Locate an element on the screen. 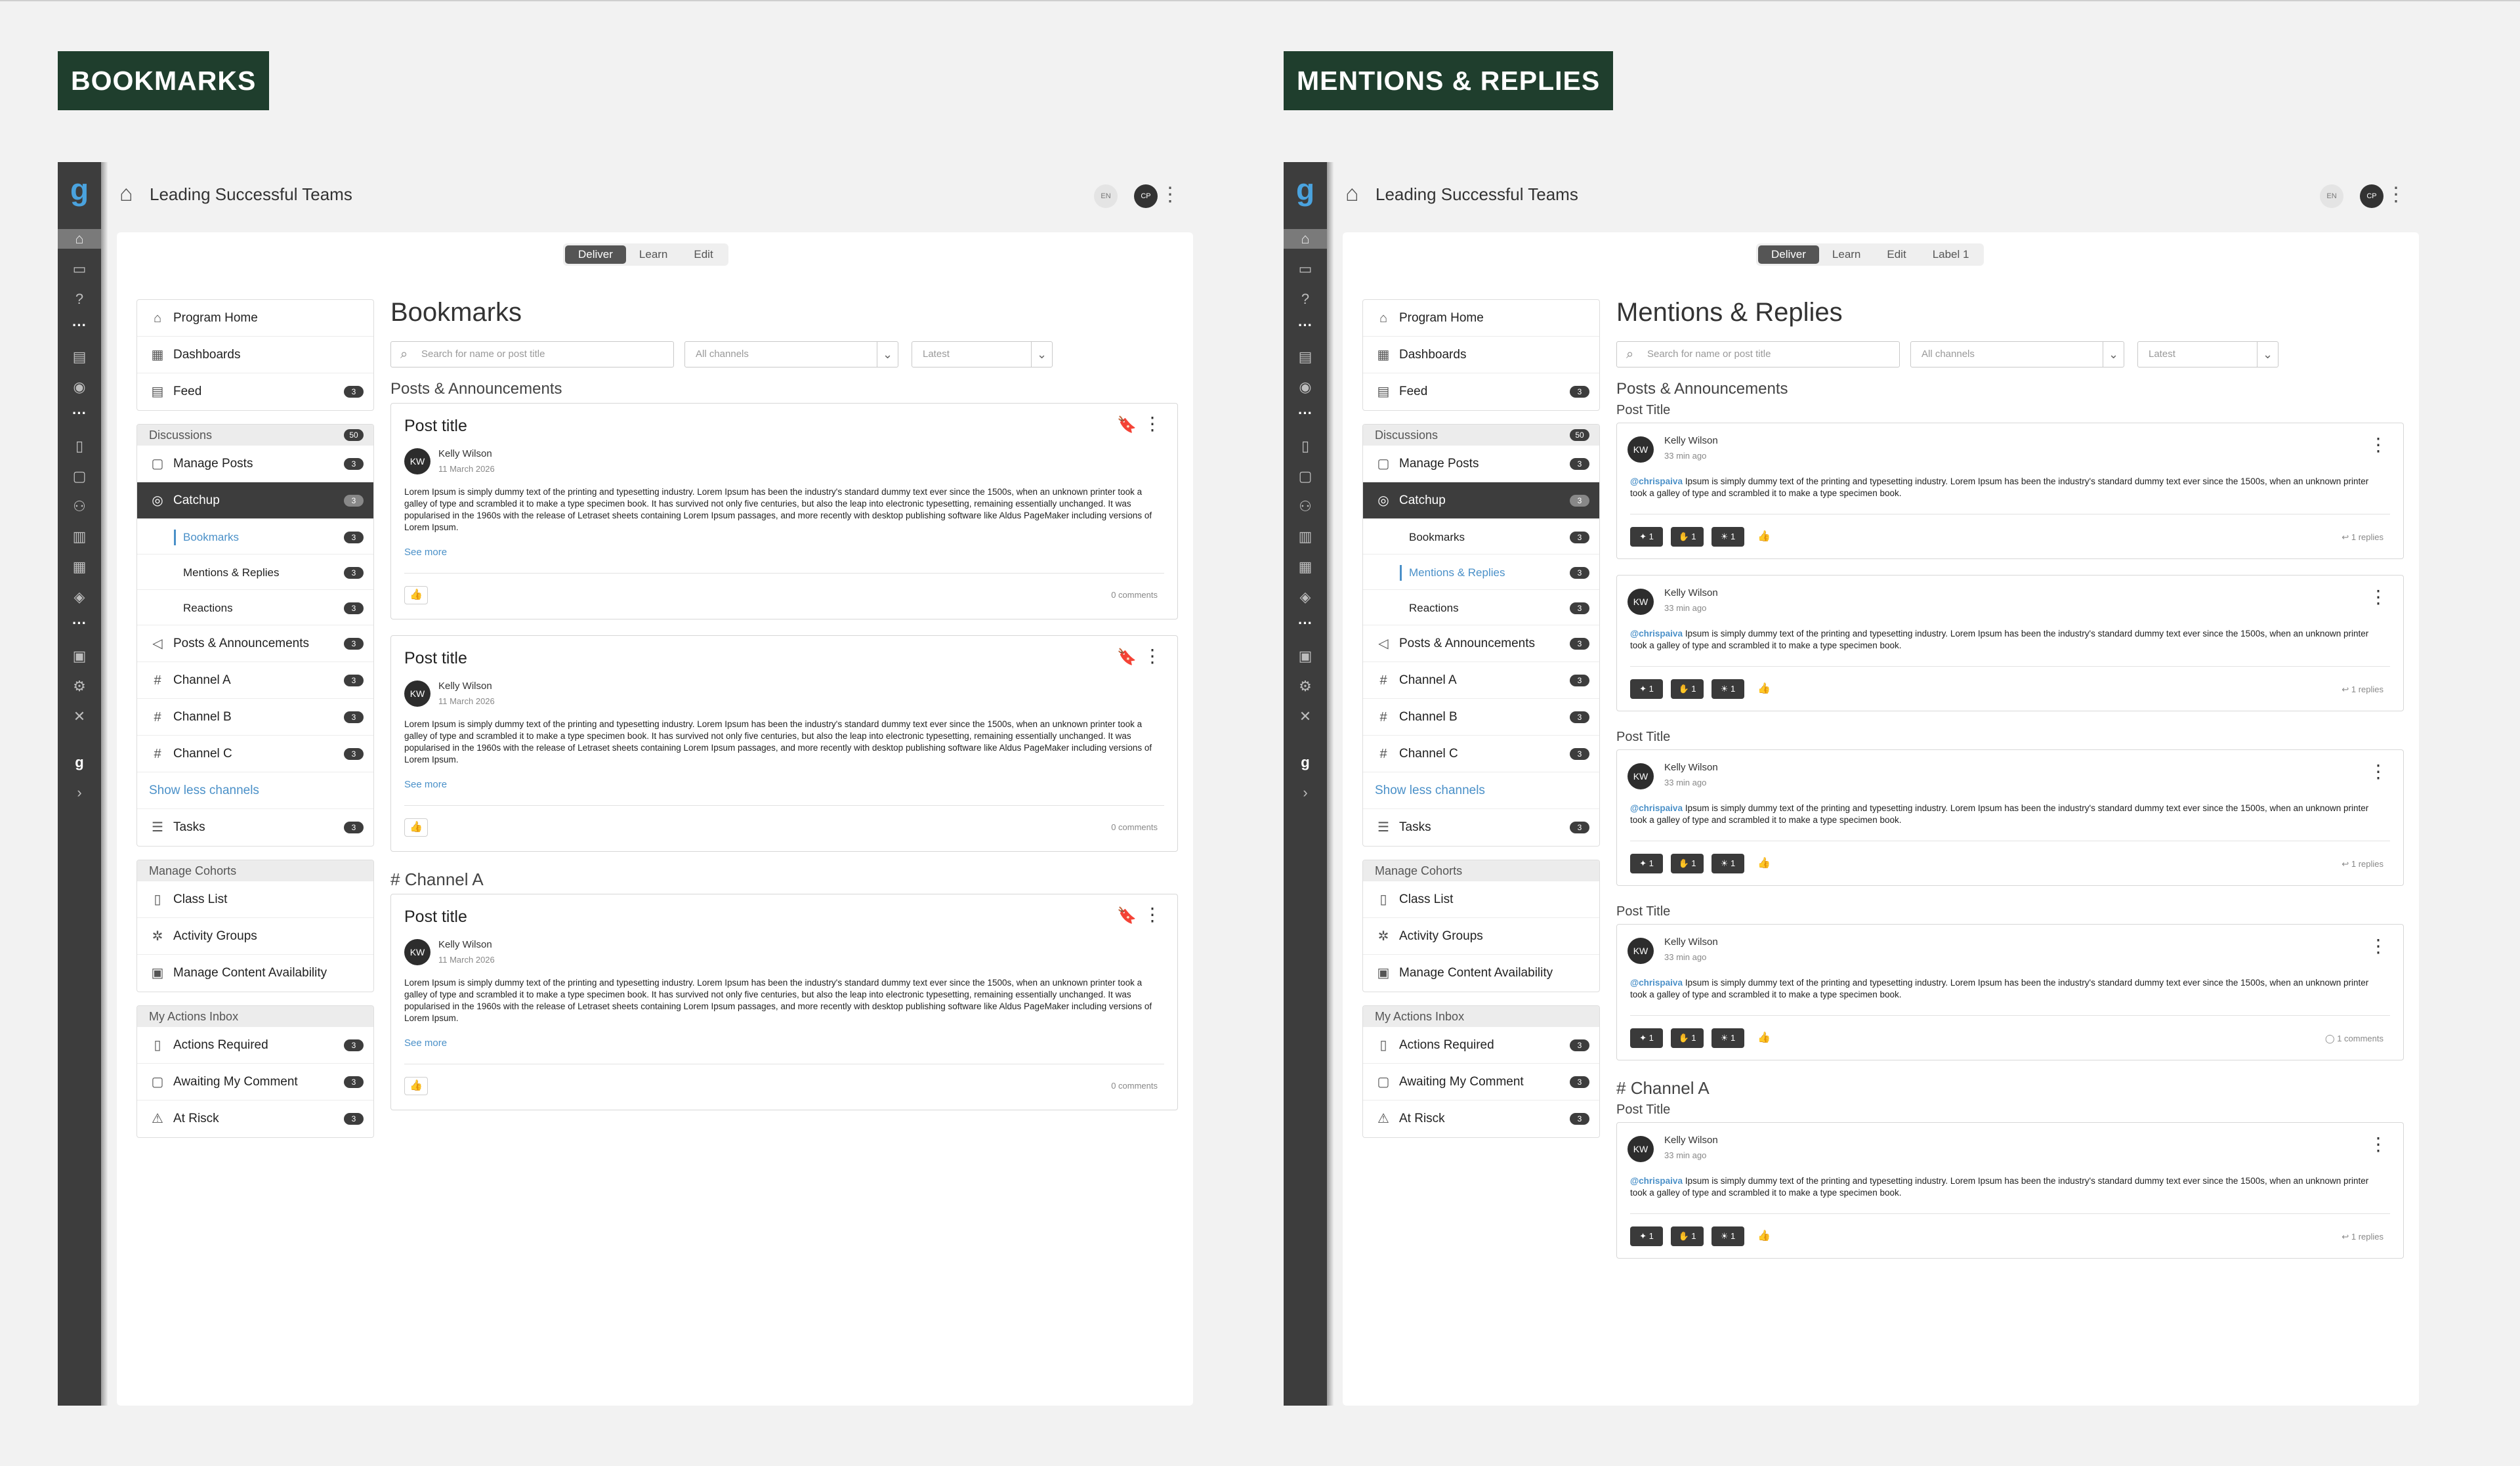  comments-count: ◯ 1 comments is located at coordinates (2354, 1039).